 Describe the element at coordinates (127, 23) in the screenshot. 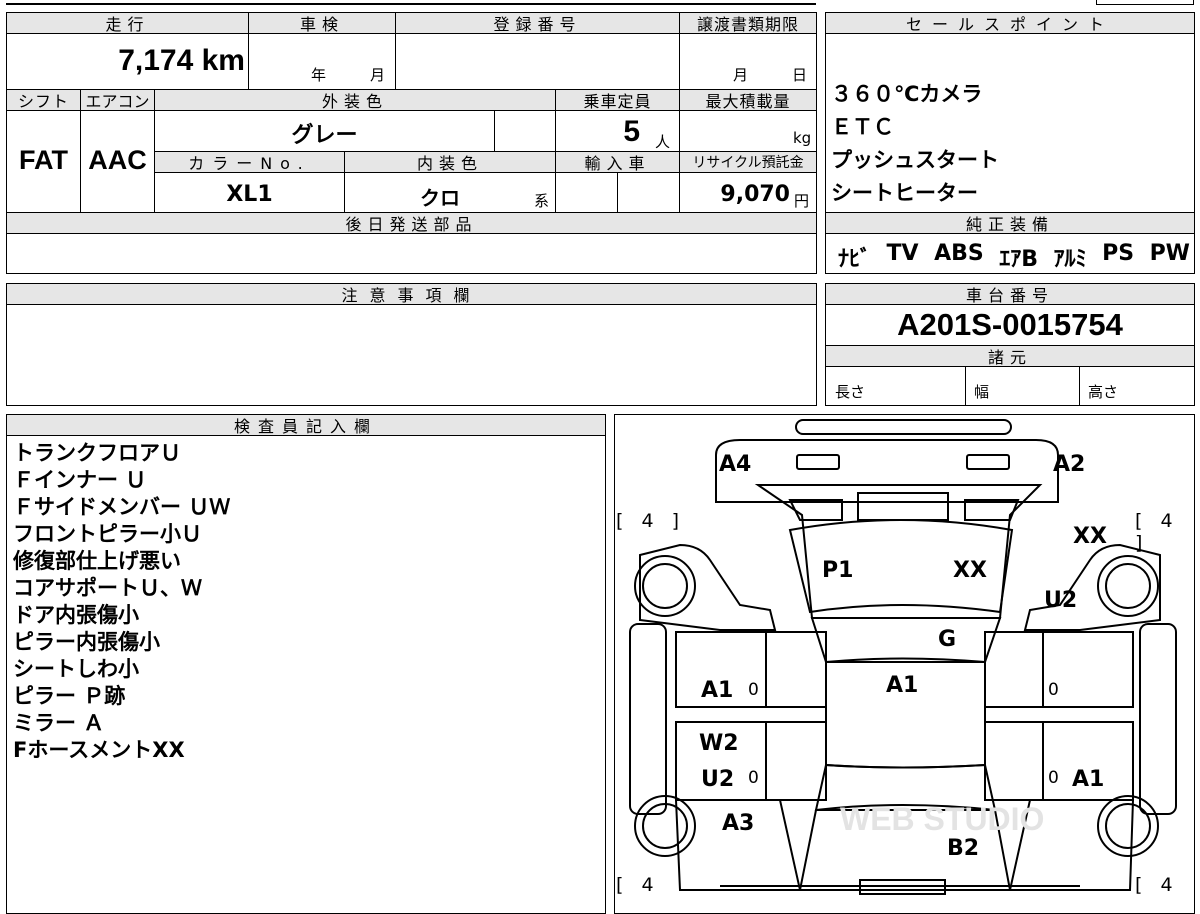

I see `mileage-header: 走行` at that location.